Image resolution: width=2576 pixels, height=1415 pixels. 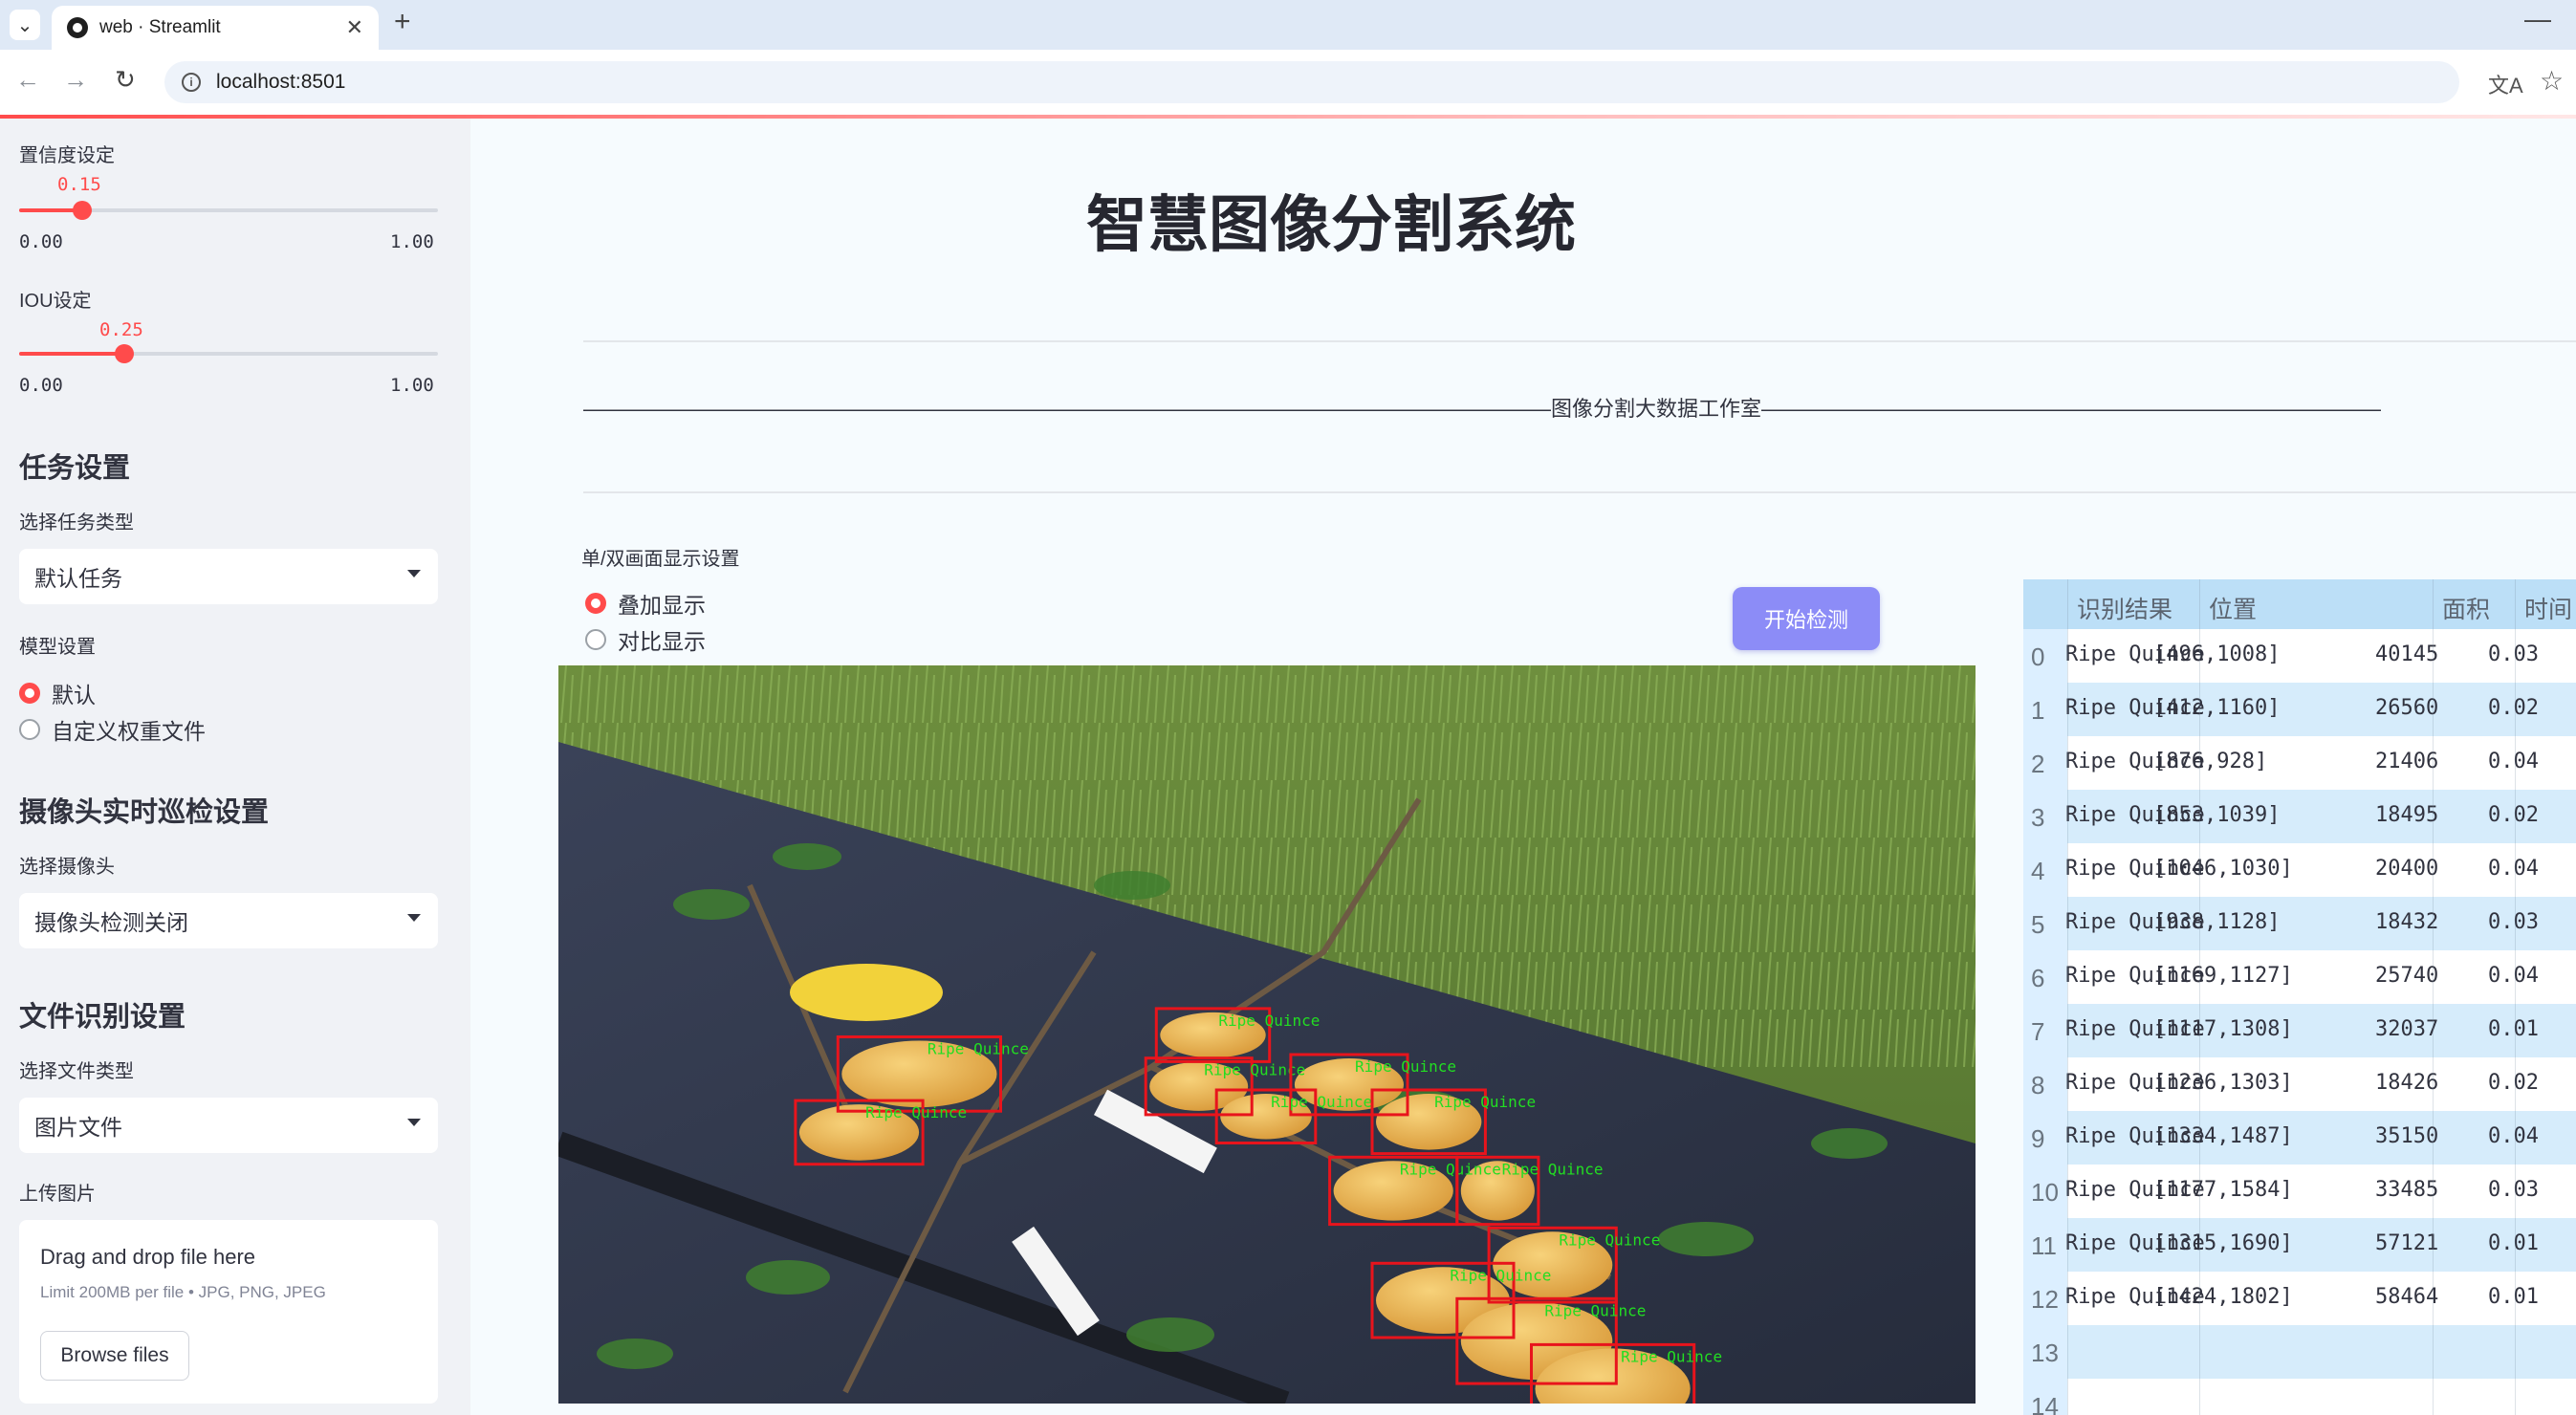 I want to click on confidence-slider, so click(x=228, y=211).